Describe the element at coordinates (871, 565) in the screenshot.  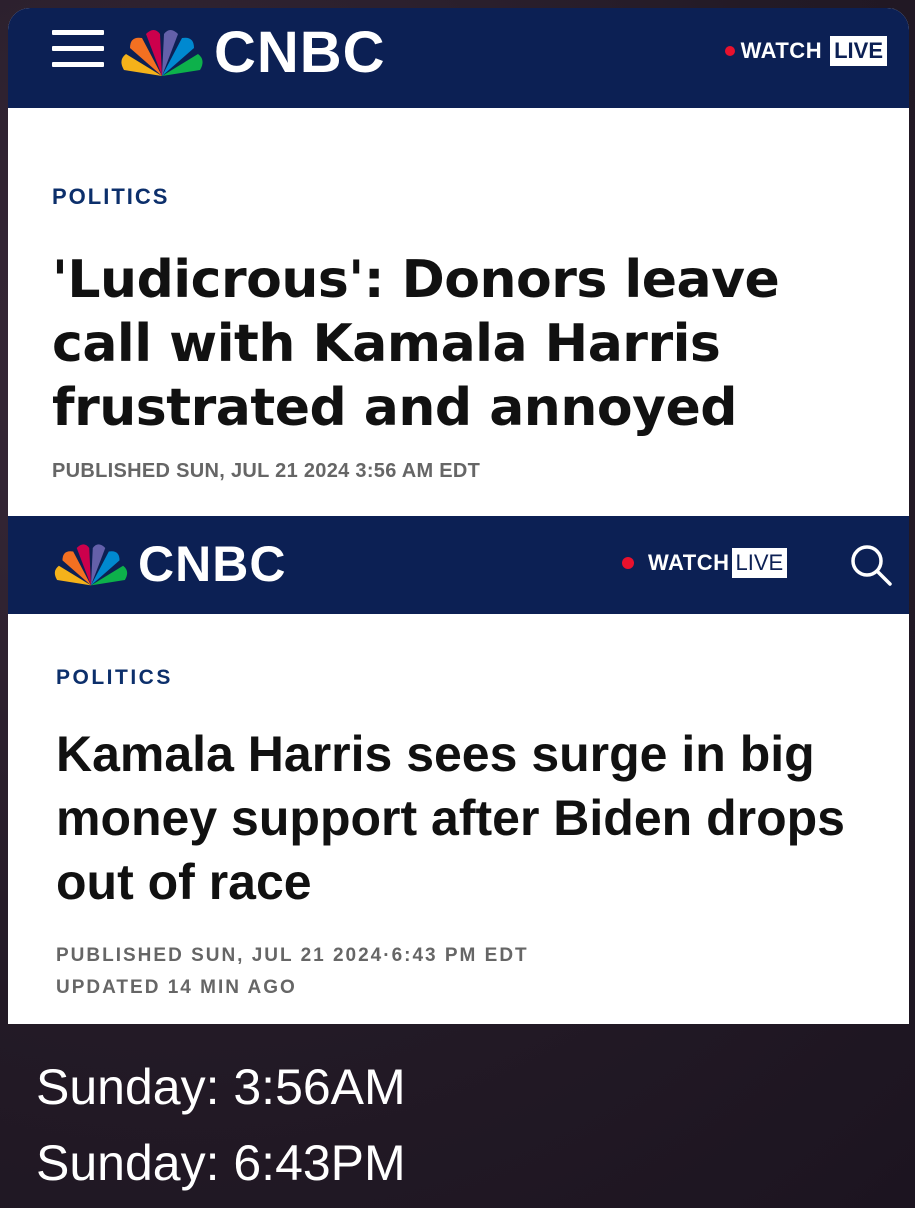
I see `search-icon` at that location.